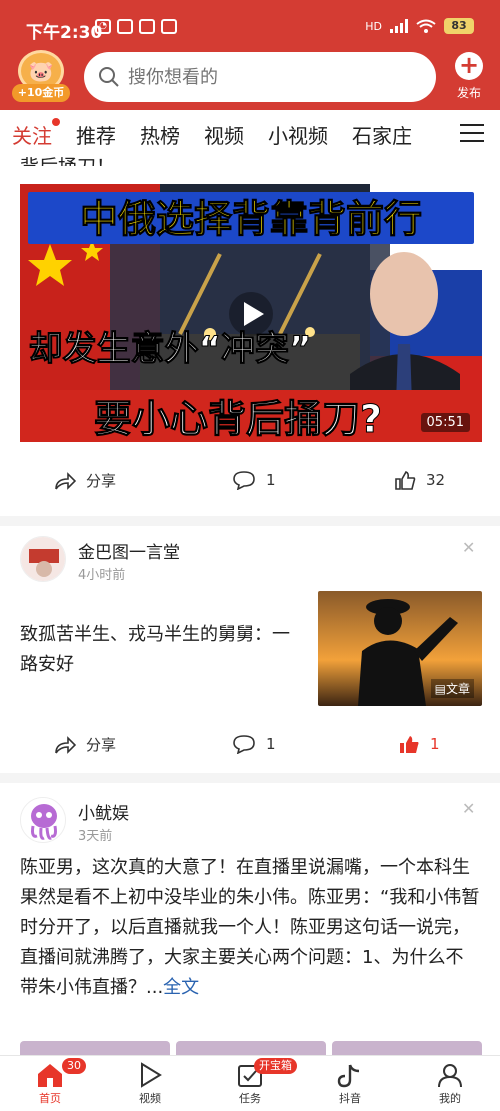  I want to click on menu-icon, so click(472, 134).